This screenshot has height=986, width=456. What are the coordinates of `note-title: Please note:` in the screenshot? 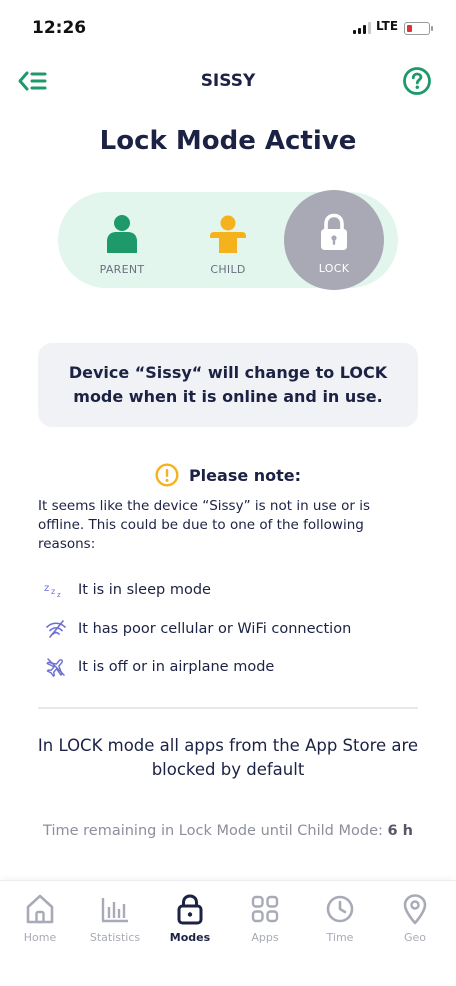 It's located at (245, 475).